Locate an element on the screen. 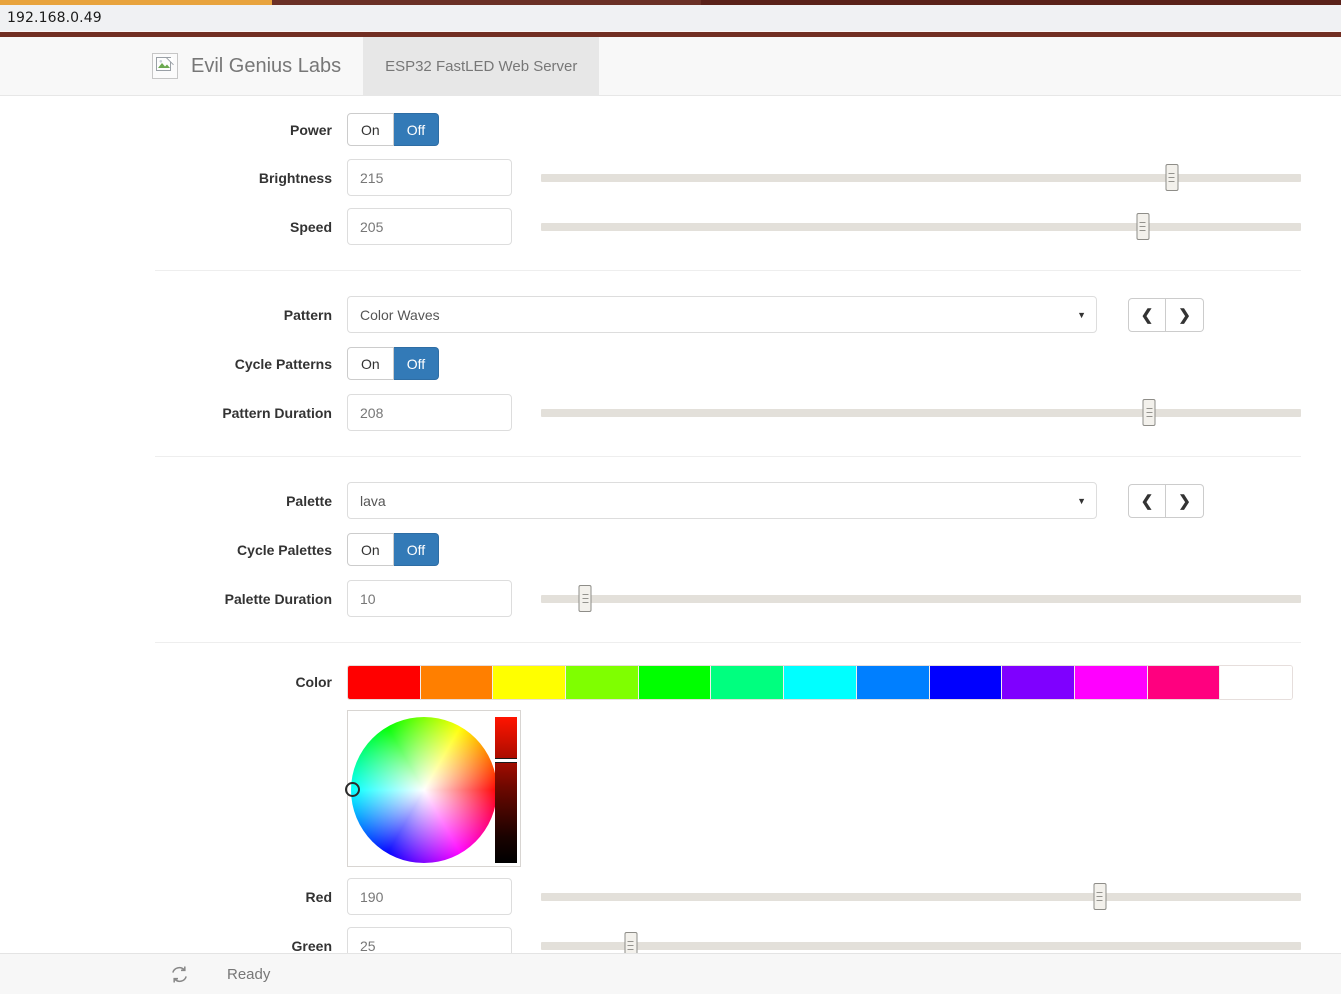  brightness-slider is located at coordinates (921, 177).